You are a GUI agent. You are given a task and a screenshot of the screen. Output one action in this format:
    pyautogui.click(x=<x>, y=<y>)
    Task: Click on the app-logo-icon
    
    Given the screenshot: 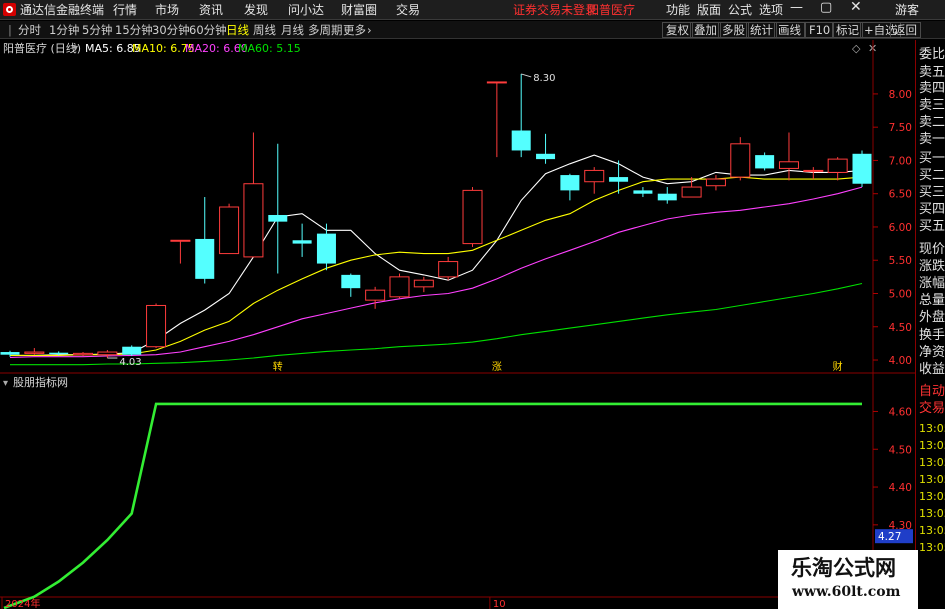 What is the action you would take?
    pyautogui.click(x=9, y=9)
    